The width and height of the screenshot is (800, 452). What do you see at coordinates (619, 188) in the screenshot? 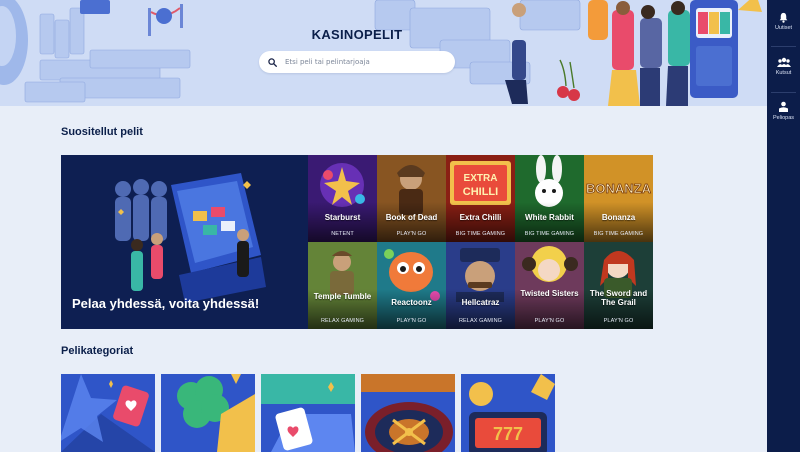
I see `svg-text: BONANZA` at bounding box center [619, 188].